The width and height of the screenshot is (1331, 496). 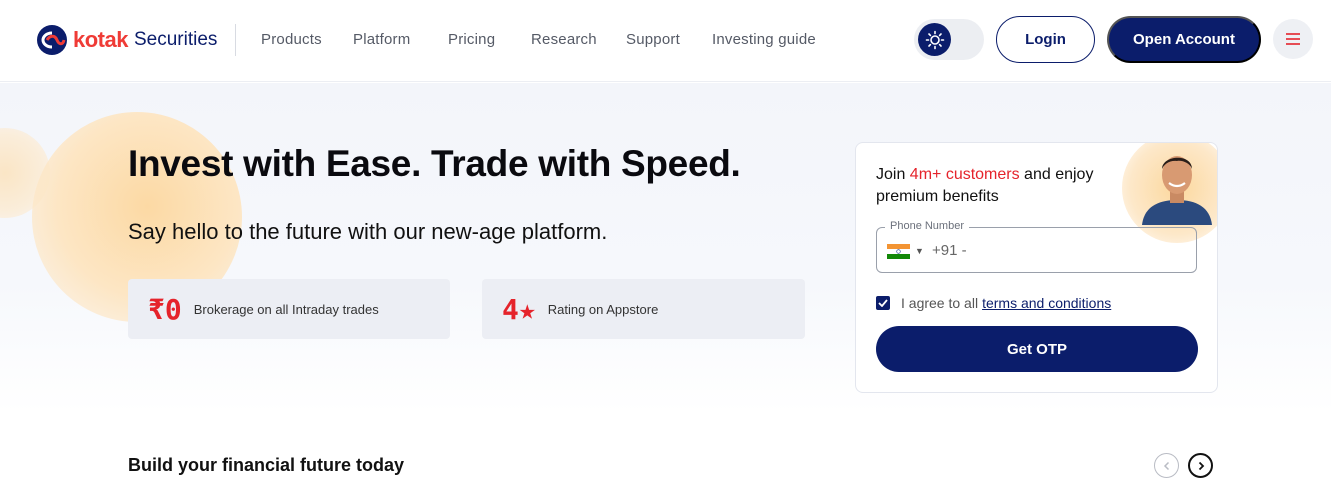 I want to click on carousel-next-button, so click(x=1200, y=465).